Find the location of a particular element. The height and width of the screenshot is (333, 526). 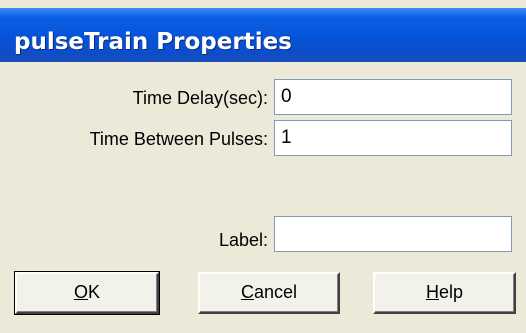

help-label-rest: elp is located at coordinates (451, 292).